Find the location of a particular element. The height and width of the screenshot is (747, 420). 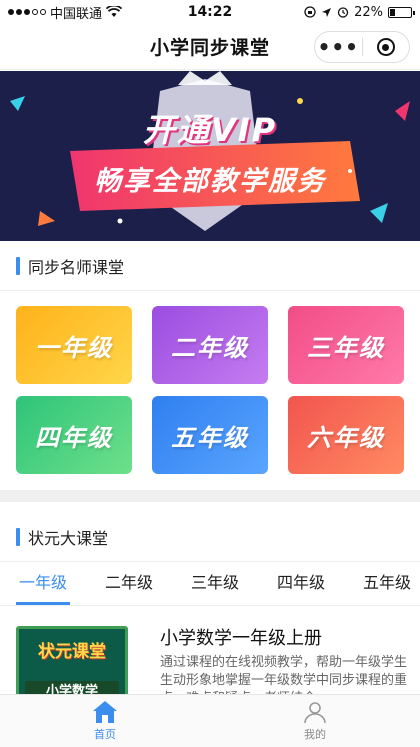

status-left: 中国联通 is located at coordinates (83, 12).